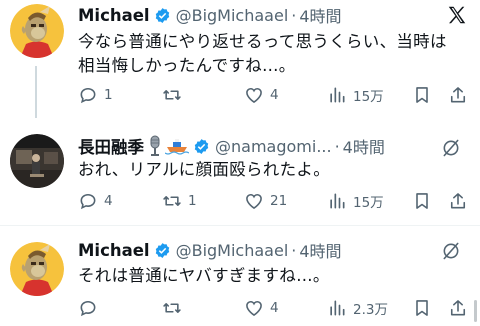  I want to click on action-bar: 4 2.3万, so click(274, 308).